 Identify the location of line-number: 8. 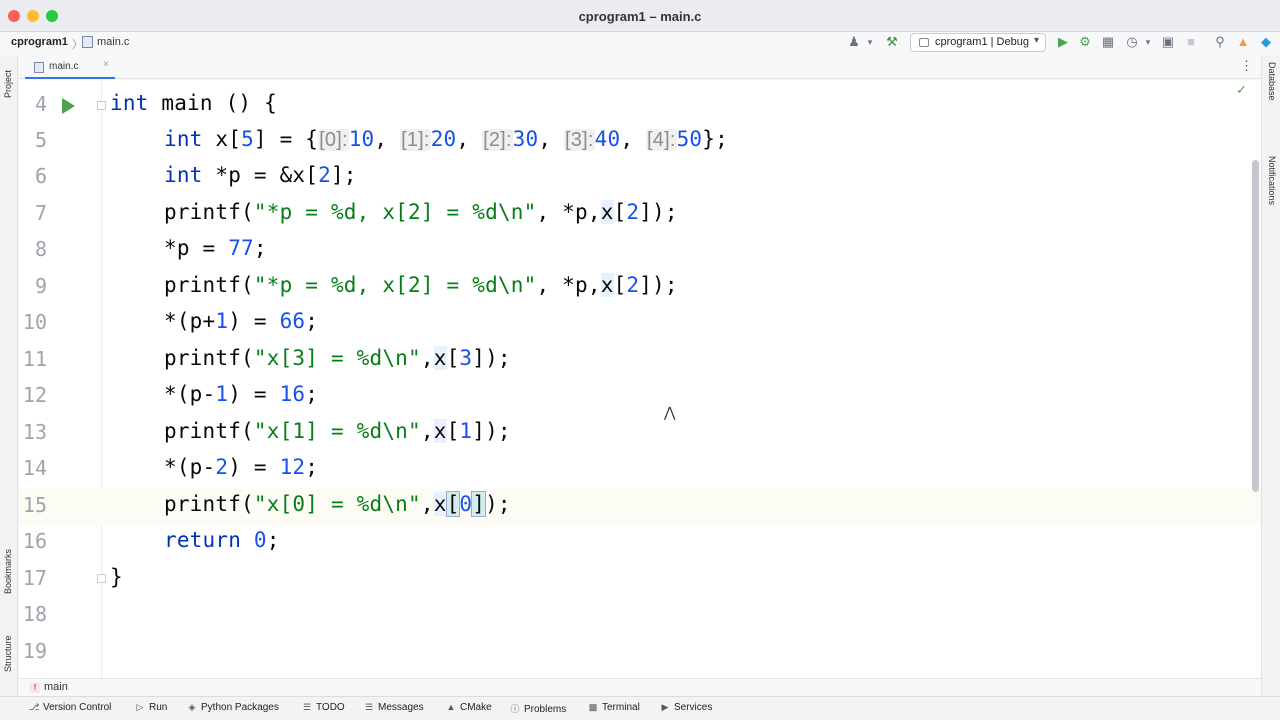
(40, 249).